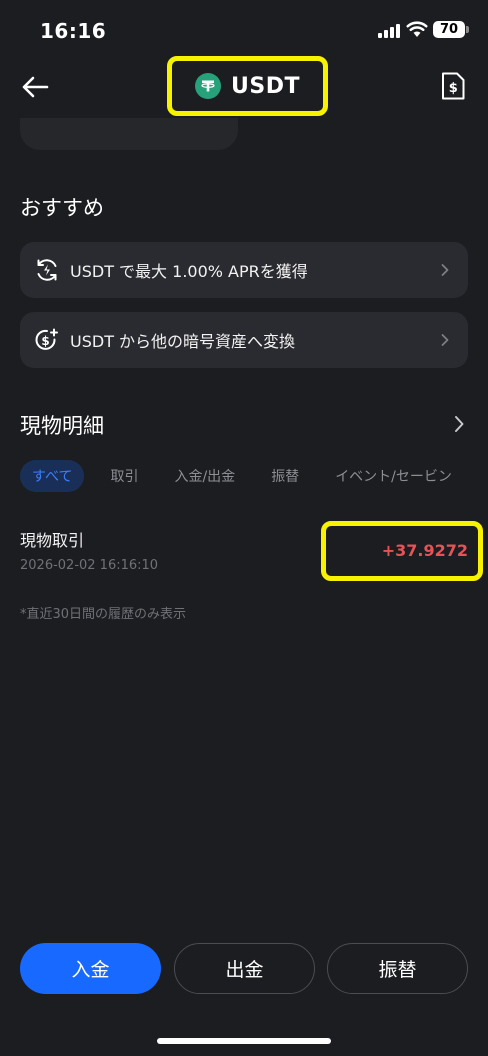  I want to click on convert-coin-icon: $, so click(46, 339).